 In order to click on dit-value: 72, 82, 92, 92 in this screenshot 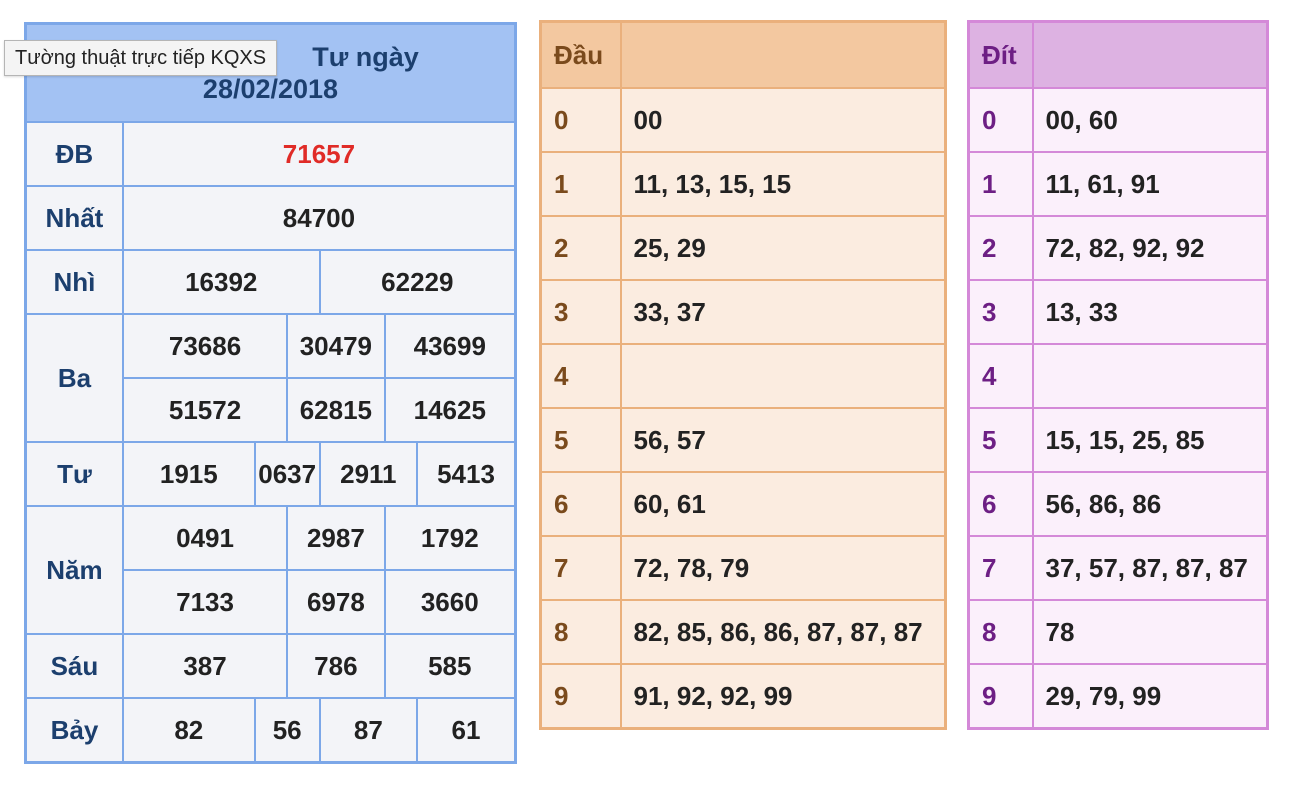, I will do `click(1150, 248)`.